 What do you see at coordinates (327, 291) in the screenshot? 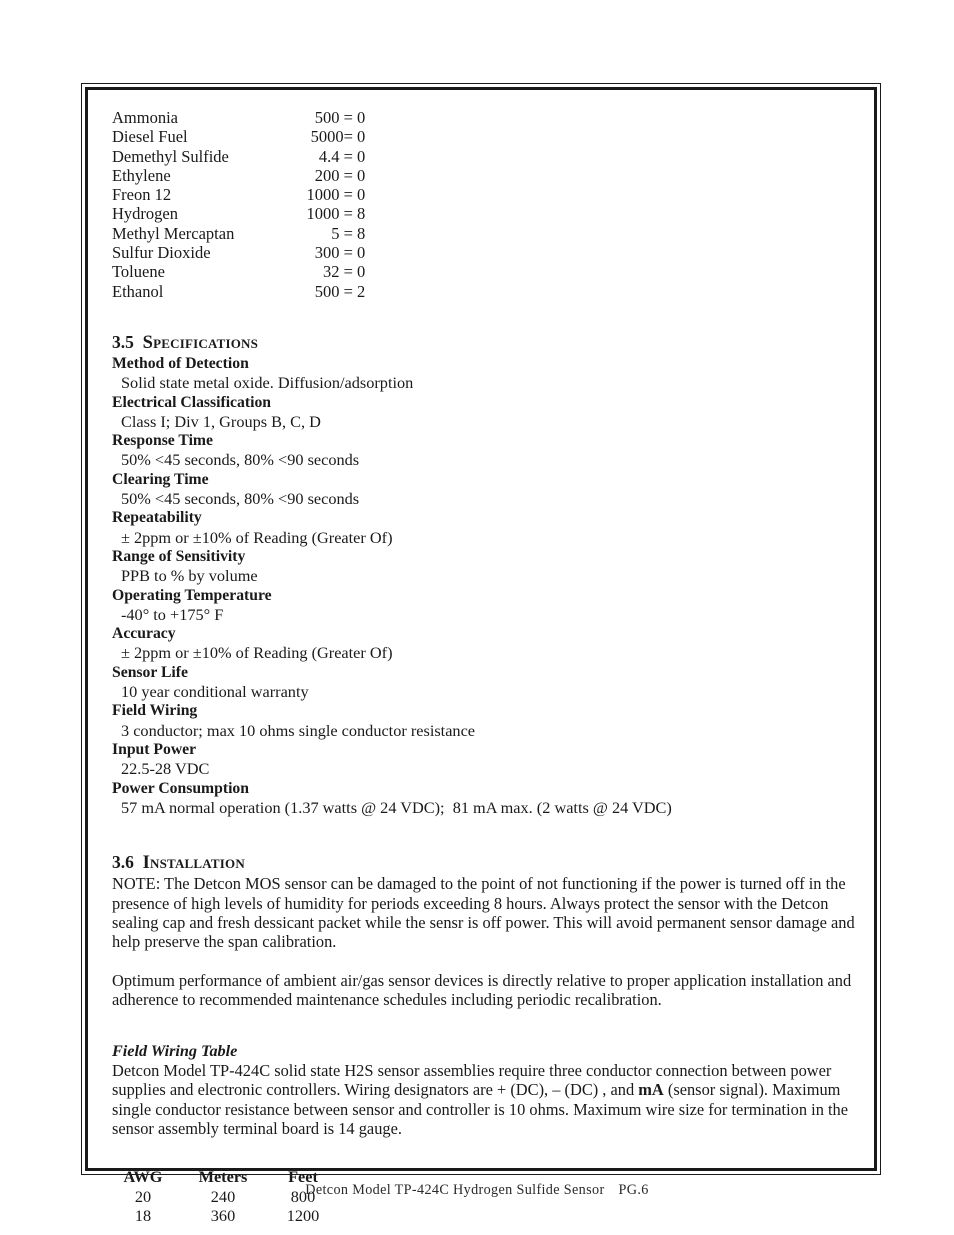
I see `gas-concentration-value: 500` at bounding box center [327, 291].